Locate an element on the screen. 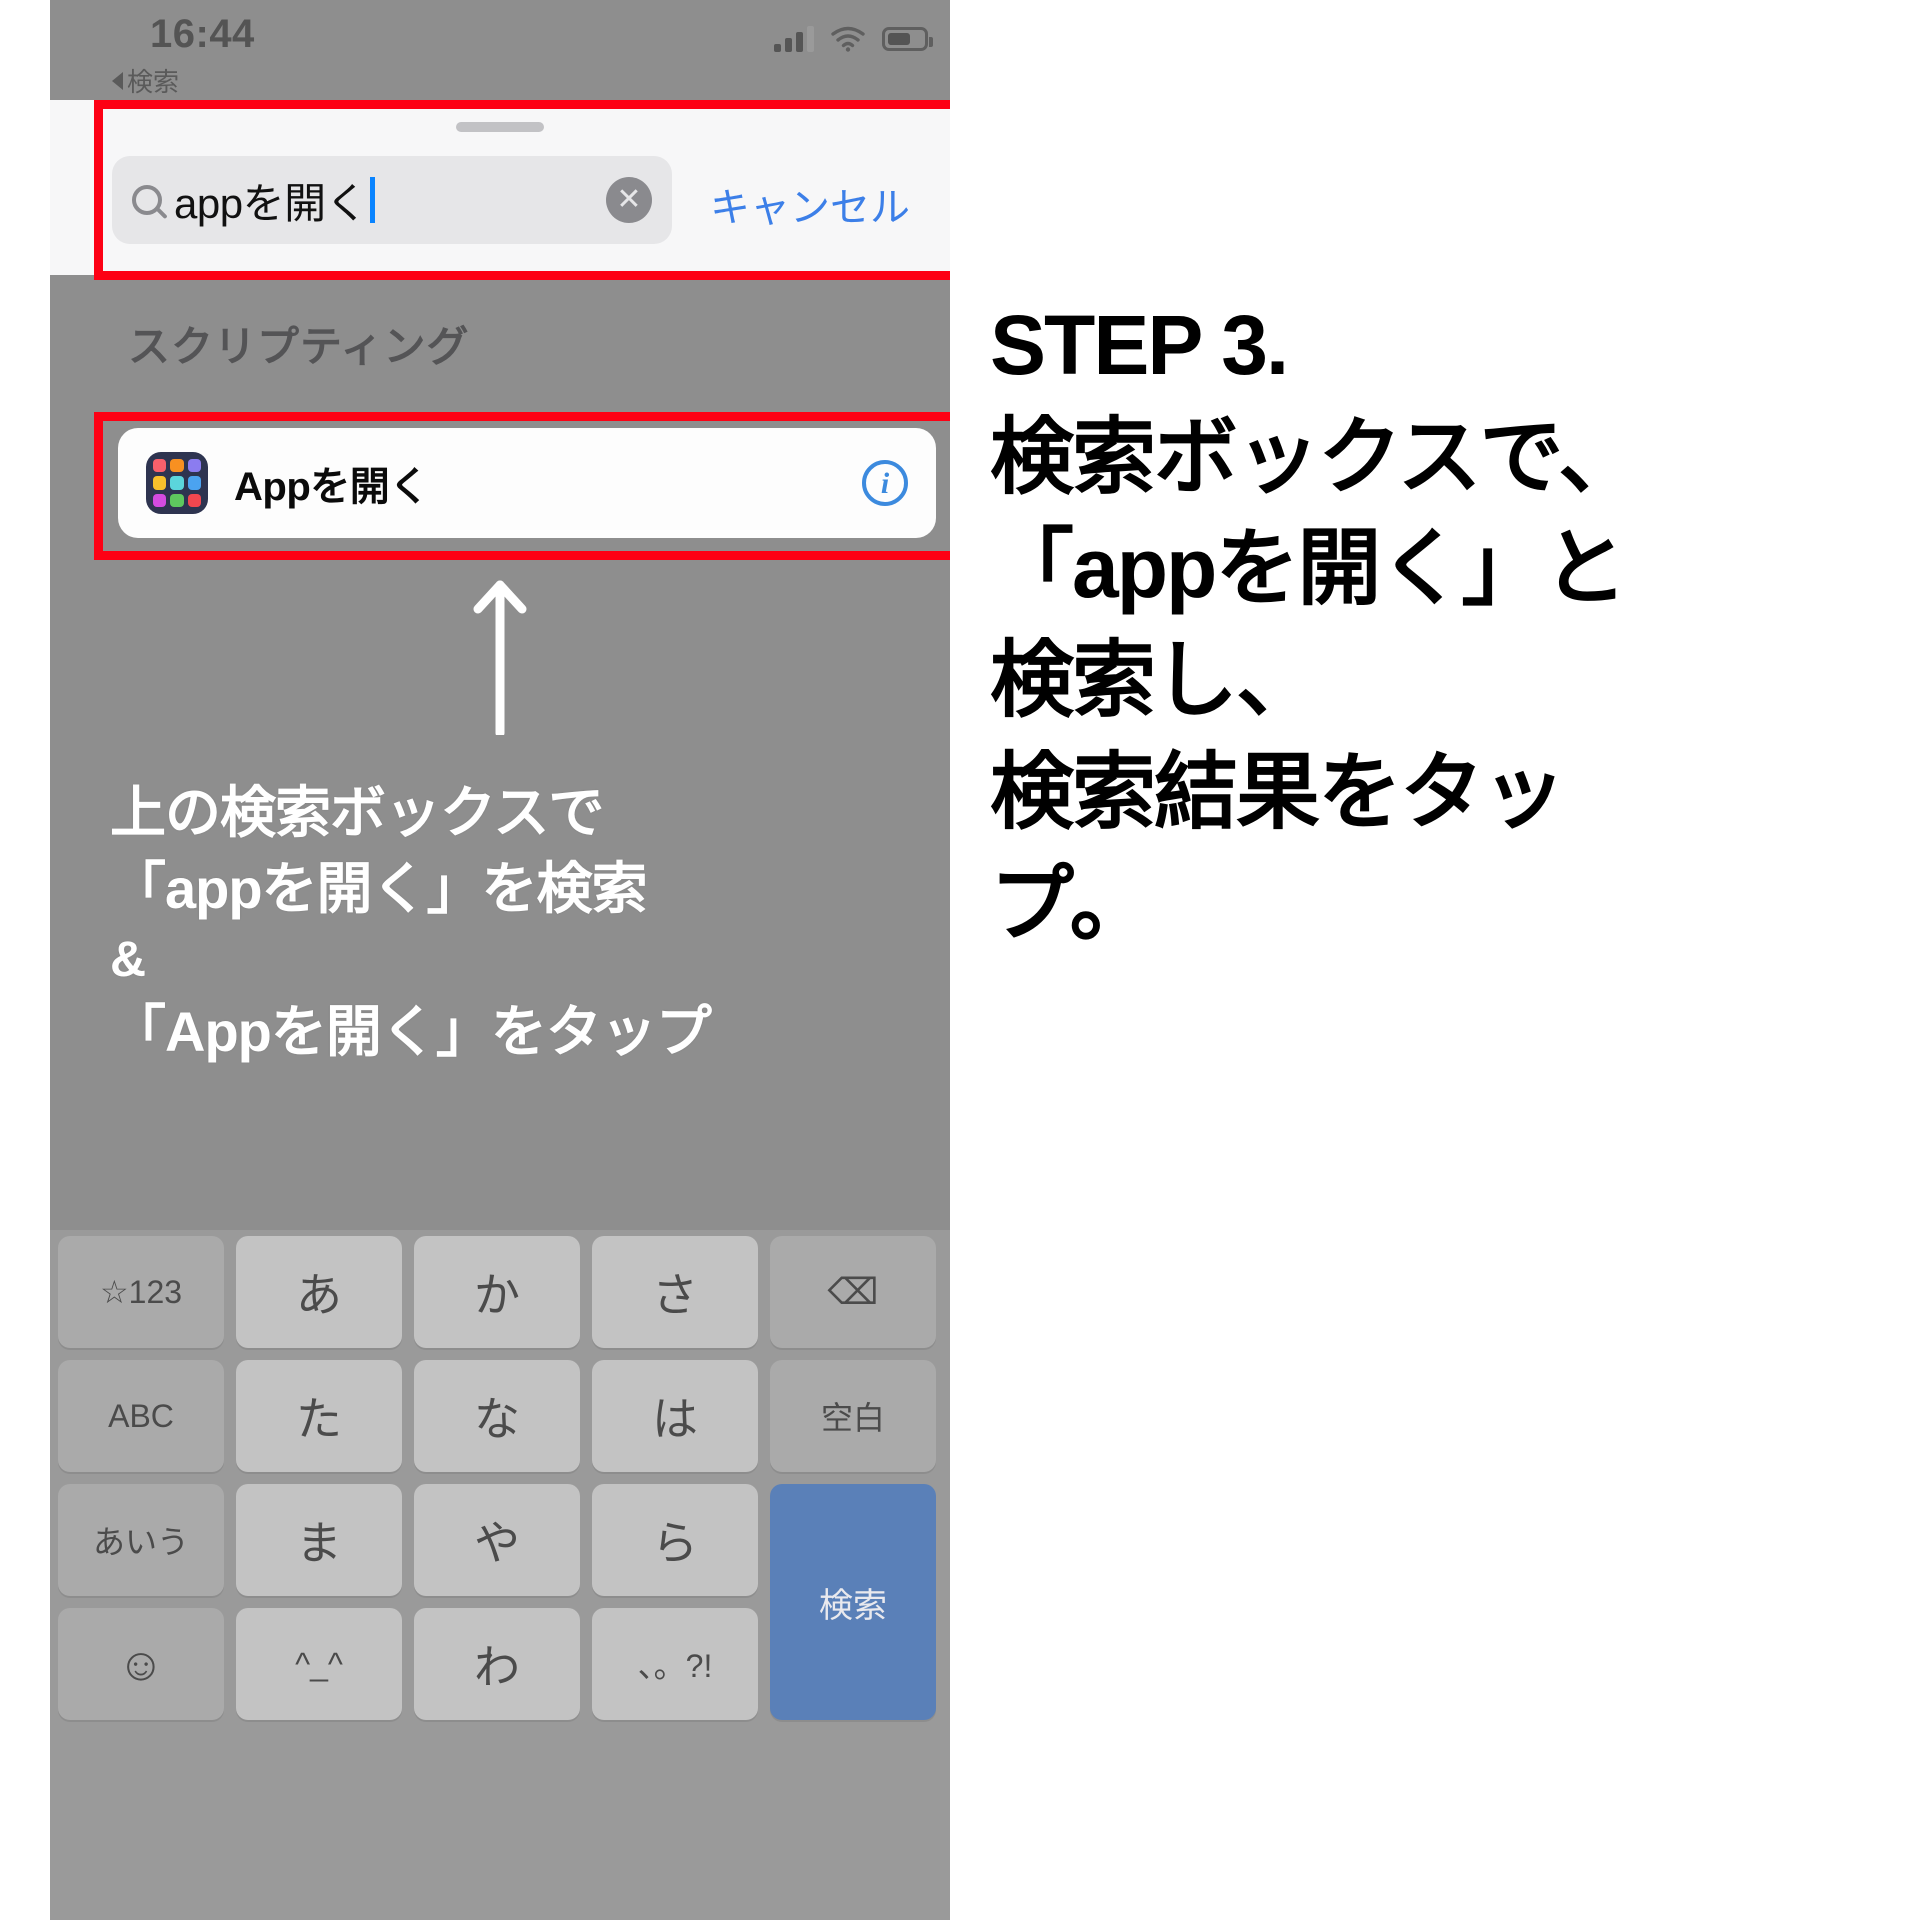 The height and width of the screenshot is (1920, 1920). text-caret is located at coordinates (373, 200).